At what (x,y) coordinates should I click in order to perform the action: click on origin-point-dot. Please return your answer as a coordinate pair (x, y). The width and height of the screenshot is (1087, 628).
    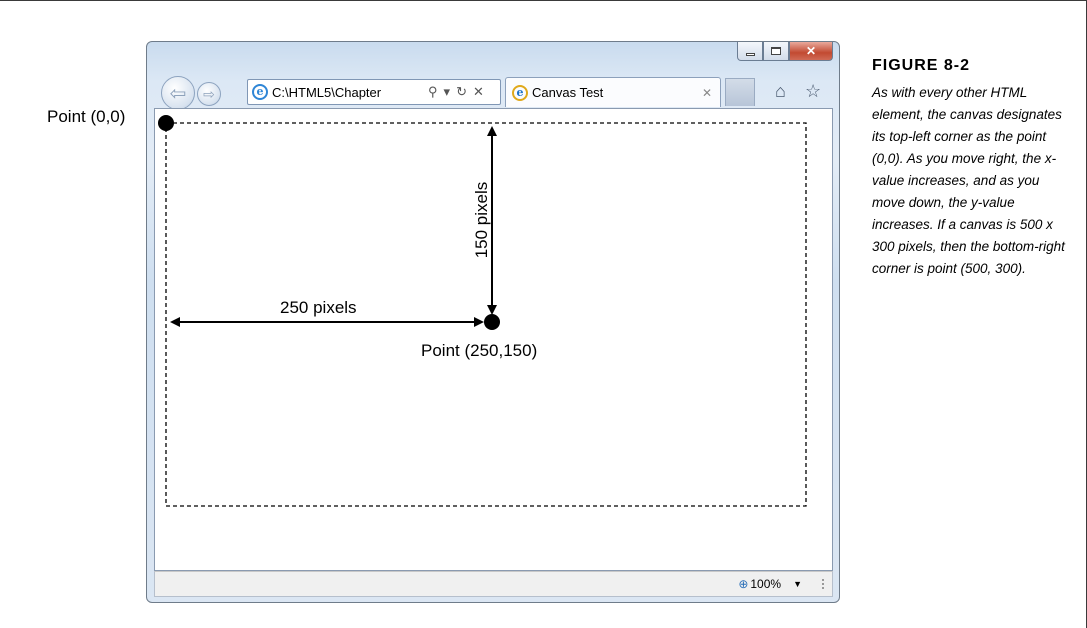
    Looking at the image, I should click on (166, 123).